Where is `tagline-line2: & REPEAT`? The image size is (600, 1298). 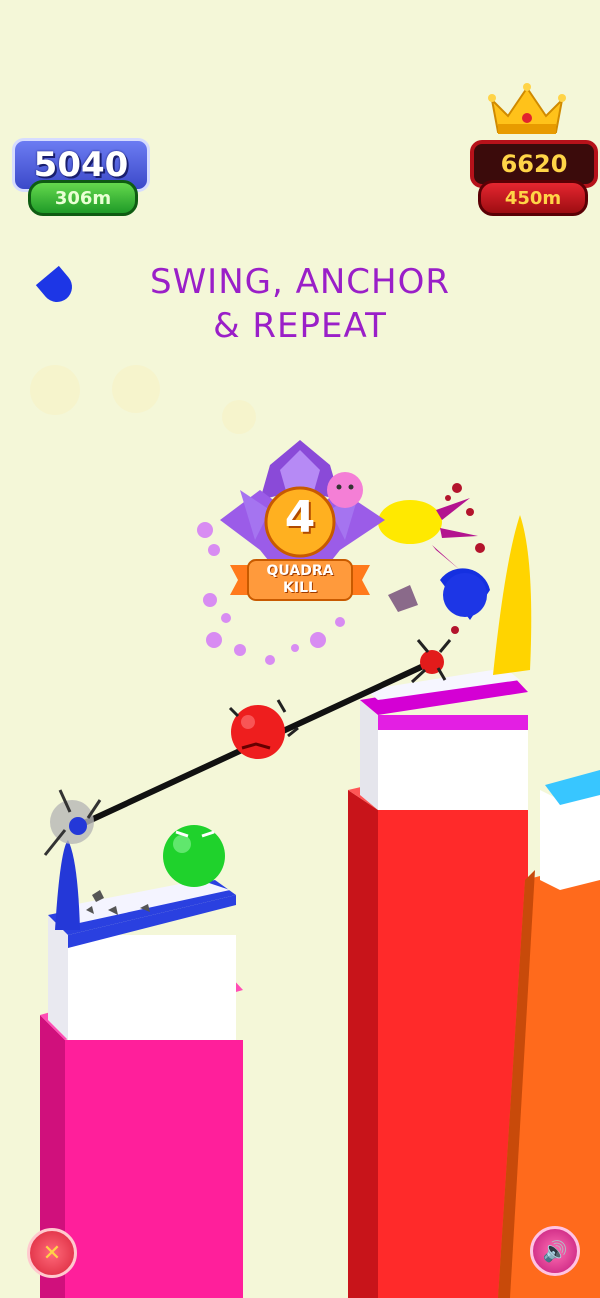 tagline-line2: & REPEAT is located at coordinates (300, 326).